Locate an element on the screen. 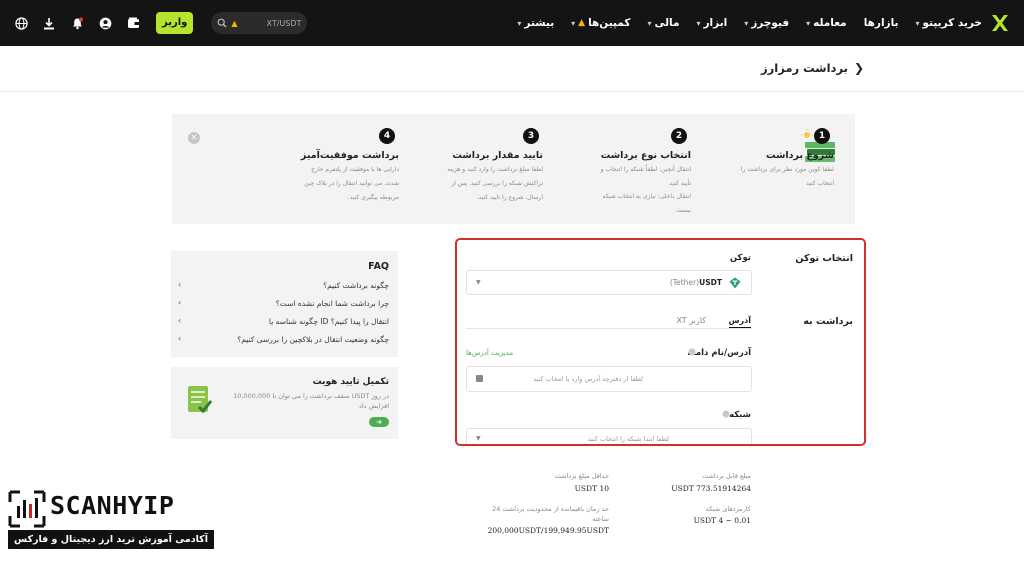 This screenshot has width=1024, height=576. nav-item-4: ابزار ▾ is located at coordinates (712, 23).